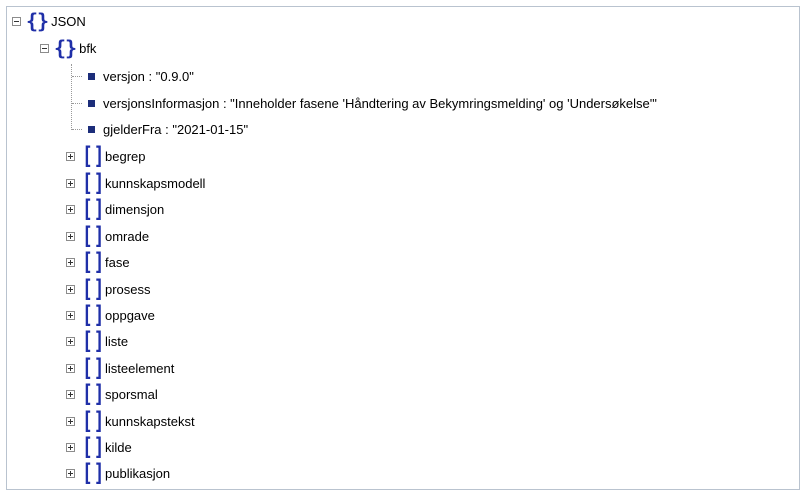 Image resolution: width=802 pixels, height=493 pixels. Describe the element at coordinates (131, 394) in the screenshot. I see `tree-node-label: sporsmal` at that location.